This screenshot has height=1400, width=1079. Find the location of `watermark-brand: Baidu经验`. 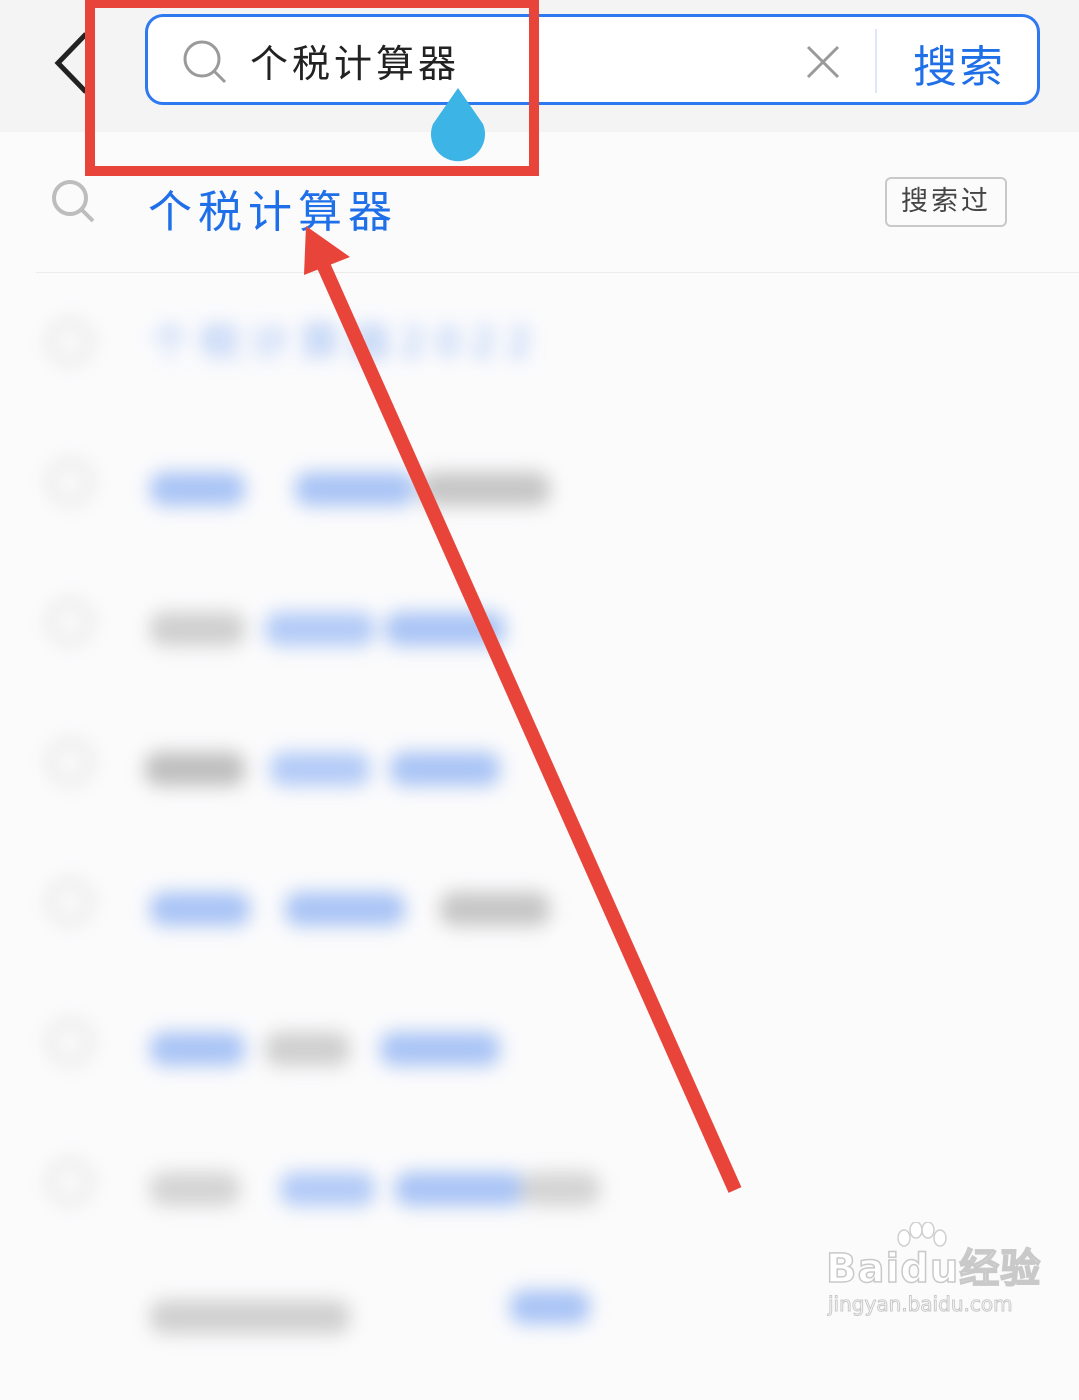

watermark-brand: Baidu经验 is located at coordinates (933, 1269).